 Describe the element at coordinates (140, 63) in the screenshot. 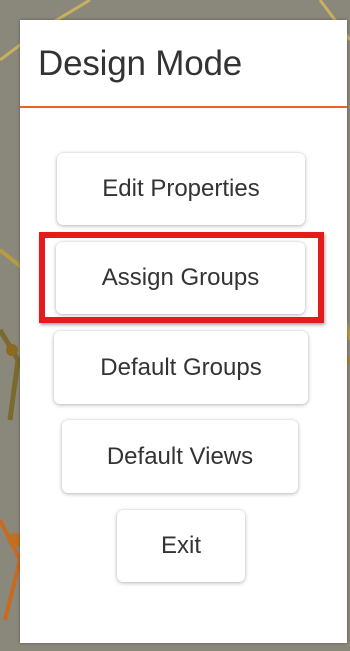

I see `panel-title: Design Mode` at that location.